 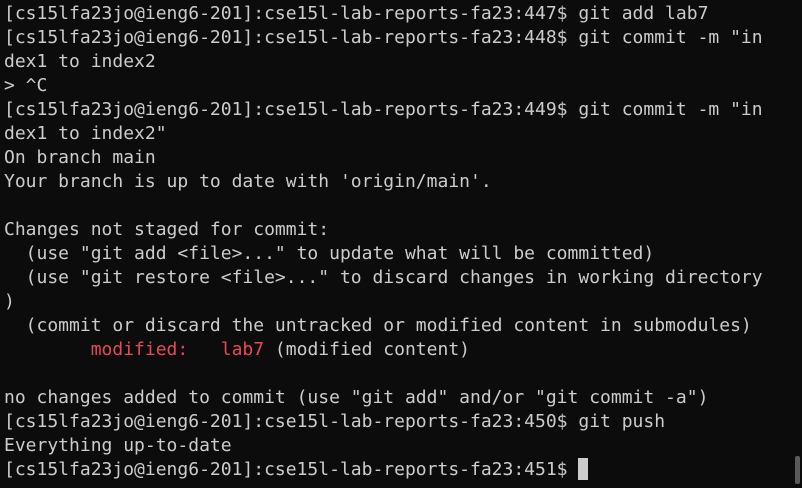 I want to click on scrollbar-thumb, so click(x=797, y=470).